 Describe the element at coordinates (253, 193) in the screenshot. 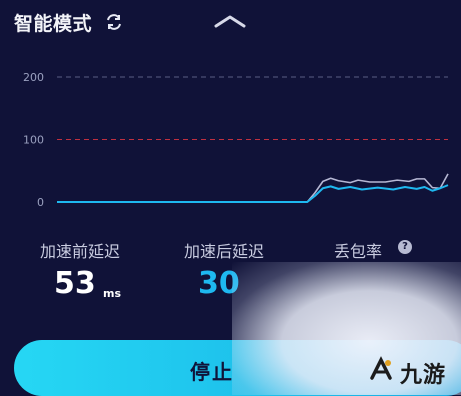

I see `series-line-after` at that location.